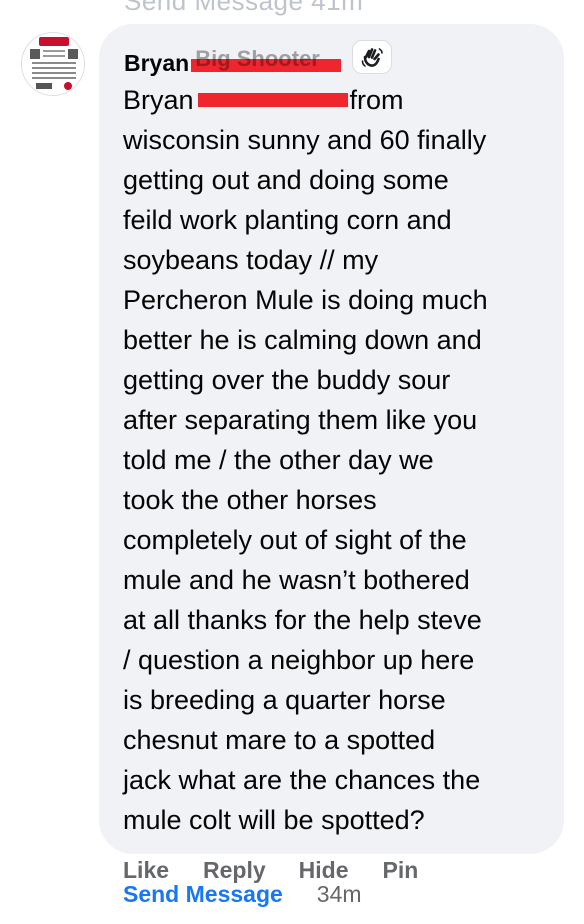 This screenshot has height=924, width=584. I want to click on send-message-link: Send Message, so click(203, 894).